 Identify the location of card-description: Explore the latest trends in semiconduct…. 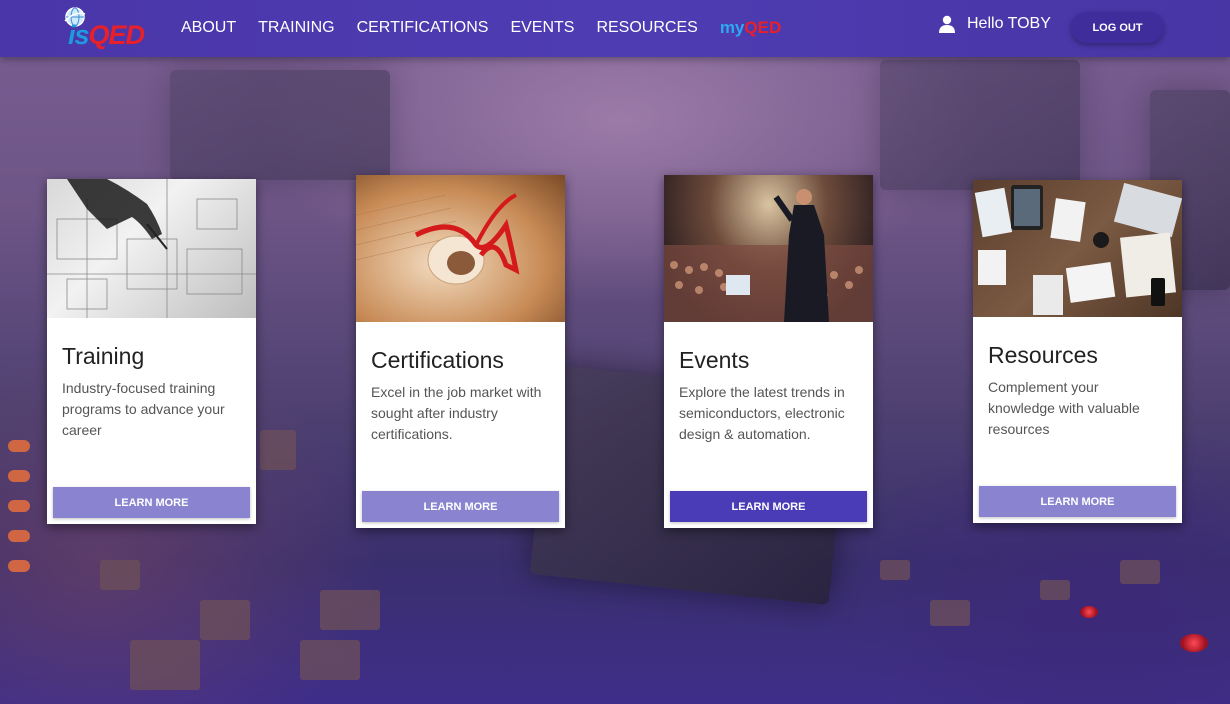
(762, 413).